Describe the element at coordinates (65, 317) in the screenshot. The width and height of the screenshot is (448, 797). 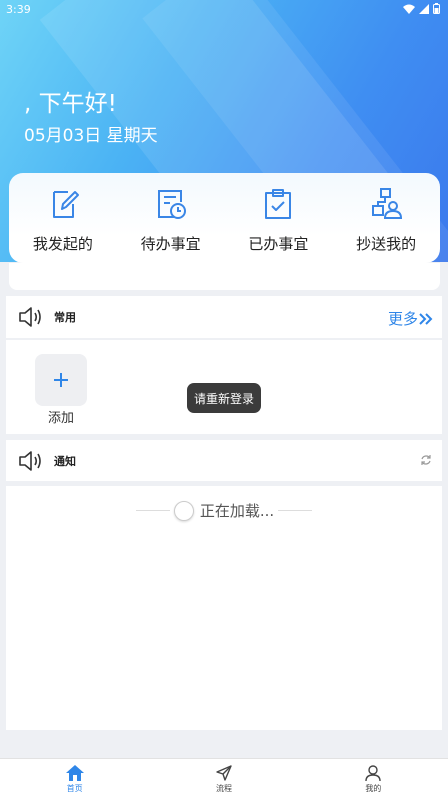
I see `common-title: 常用` at that location.